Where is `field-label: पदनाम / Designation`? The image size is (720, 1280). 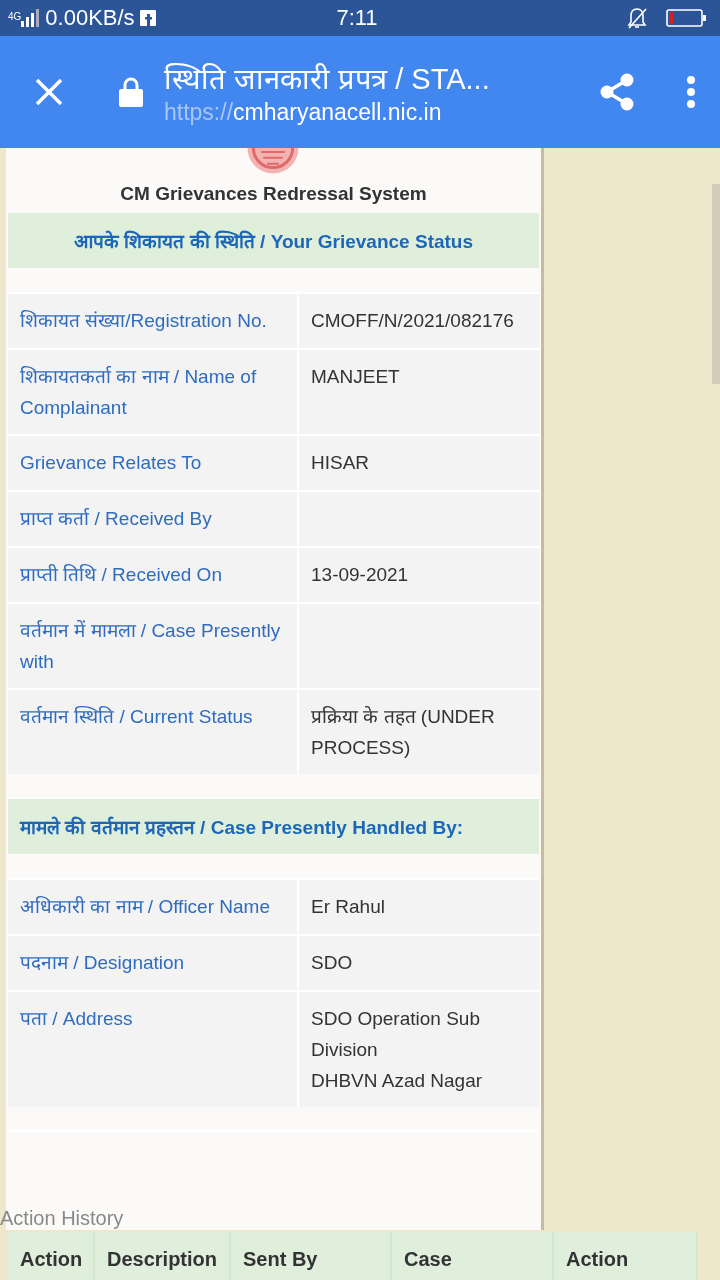
field-label: पदनाम / Designation is located at coordinates (152, 962).